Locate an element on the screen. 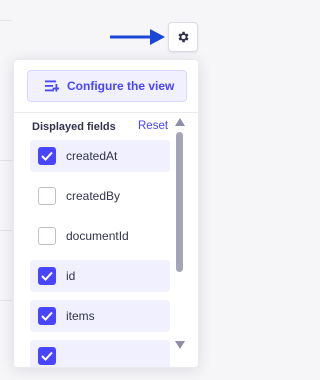 The height and width of the screenshot is (380, 320). field-label: createdAt is located at coordinates (92, 156).